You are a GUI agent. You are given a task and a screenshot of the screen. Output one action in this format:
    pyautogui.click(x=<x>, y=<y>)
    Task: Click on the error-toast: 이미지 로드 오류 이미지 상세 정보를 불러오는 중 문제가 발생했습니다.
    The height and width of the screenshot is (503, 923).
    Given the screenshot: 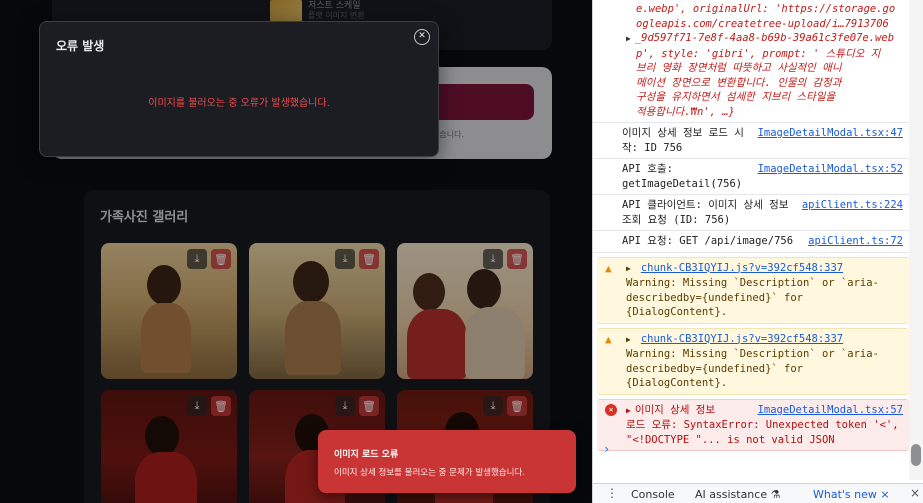 What is the action you would take?
    pyautogui.click(x=447, y=461)
    